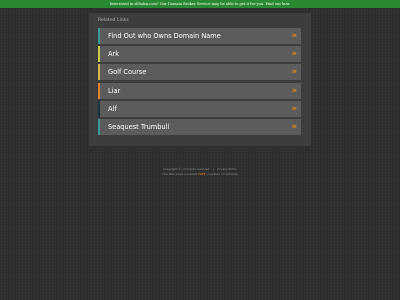 Image resolution: width=400 pixels, height=300 pixels. I want to click on related-link-item: Alf », so click(199, 108).